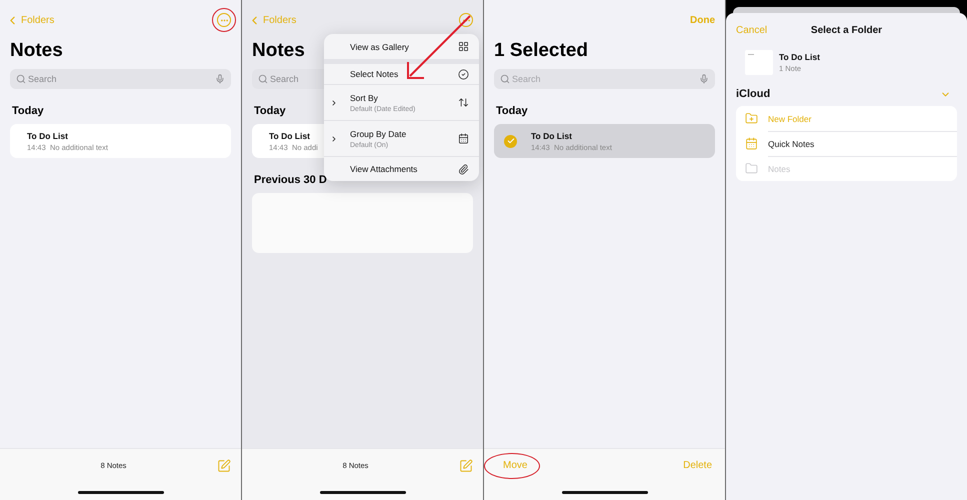 This screenshot has height=500, width=967. What do you see at coordinates (120, 79) in the screenshot?
I see `search-field: Search` at bounding box center [120, 79].